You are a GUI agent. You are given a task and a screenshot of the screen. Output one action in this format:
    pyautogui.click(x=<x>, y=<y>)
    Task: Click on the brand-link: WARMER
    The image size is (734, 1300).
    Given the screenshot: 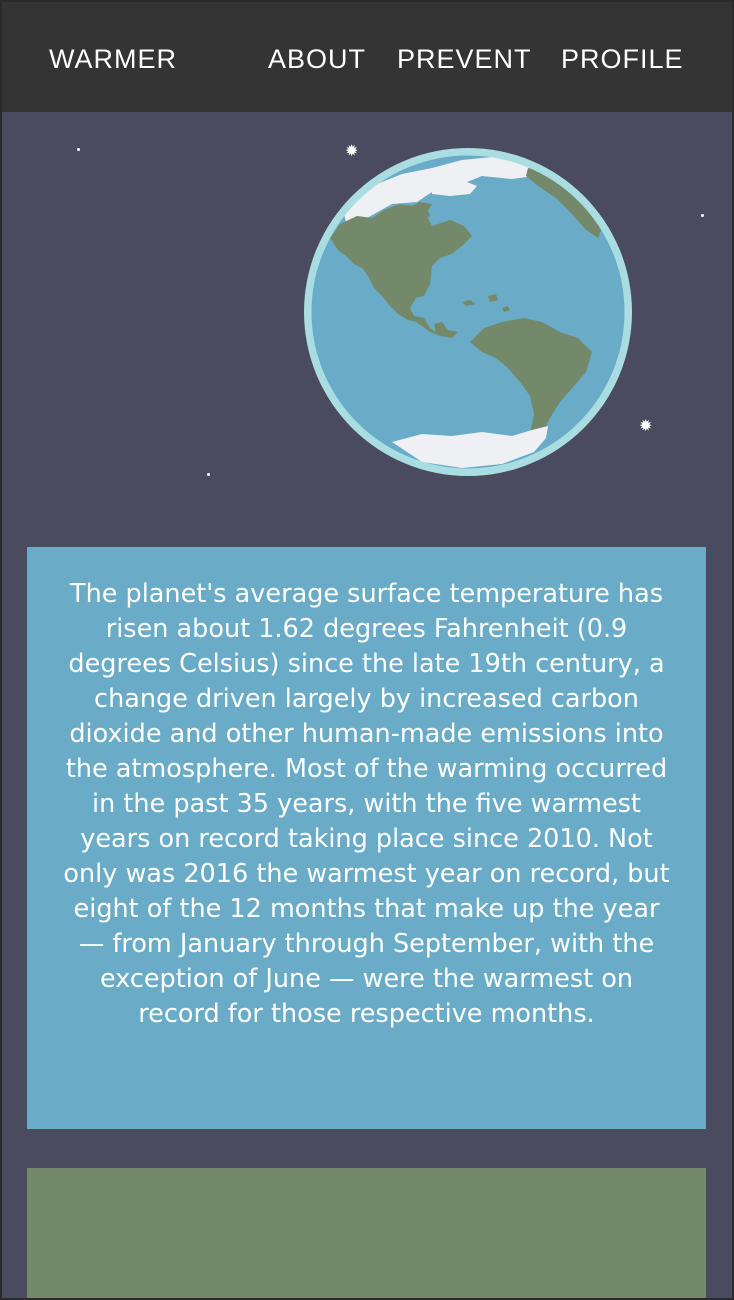 What is the action you would take?
    pyautogui.click(x=113, y=59)
    